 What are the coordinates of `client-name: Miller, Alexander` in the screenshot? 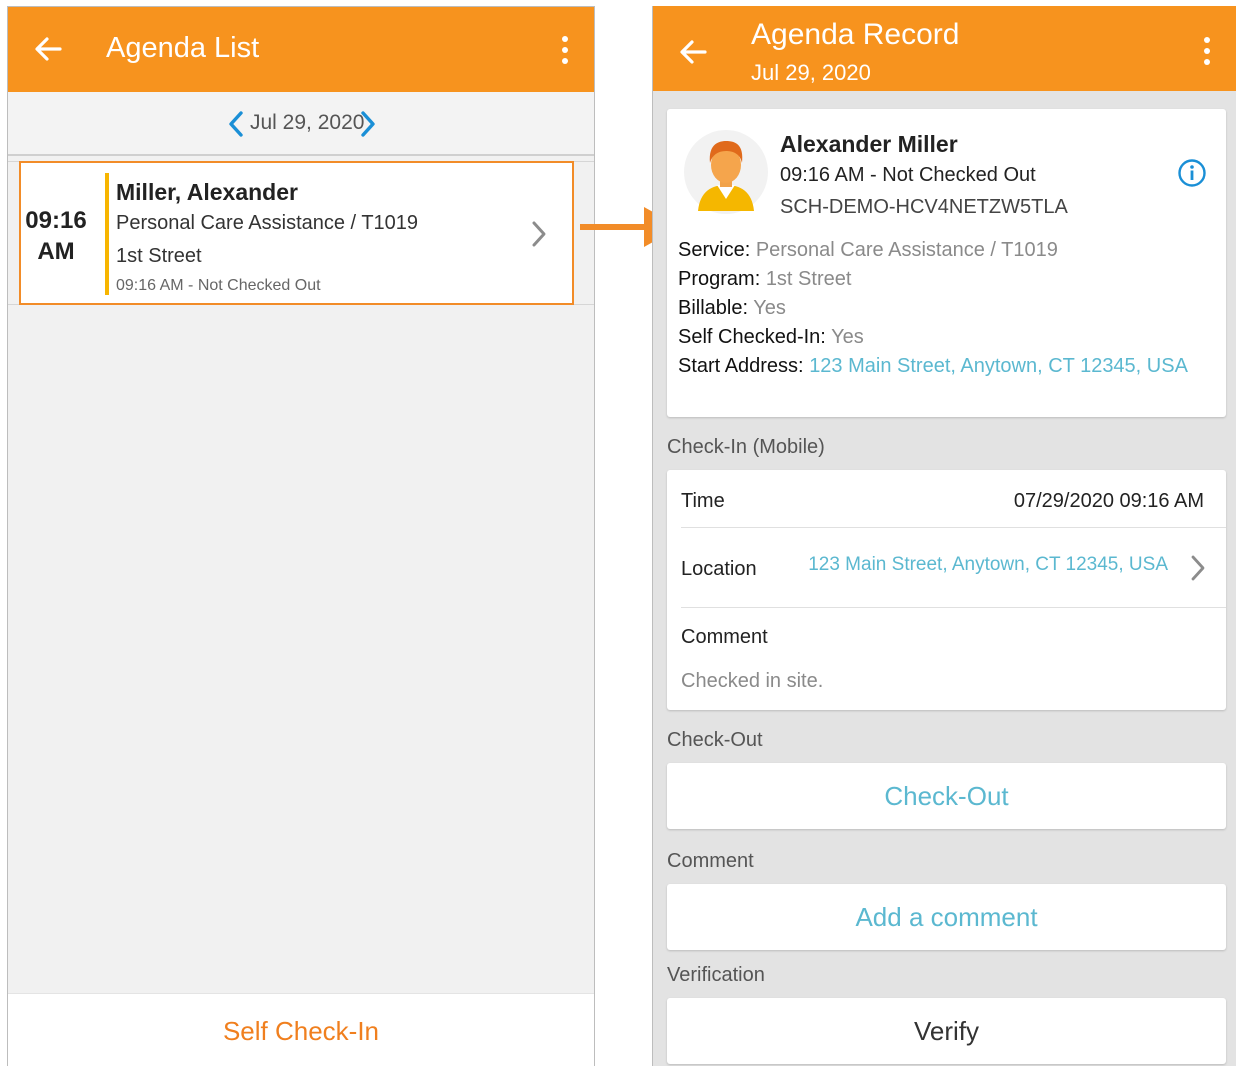 It's located at (207, 192).